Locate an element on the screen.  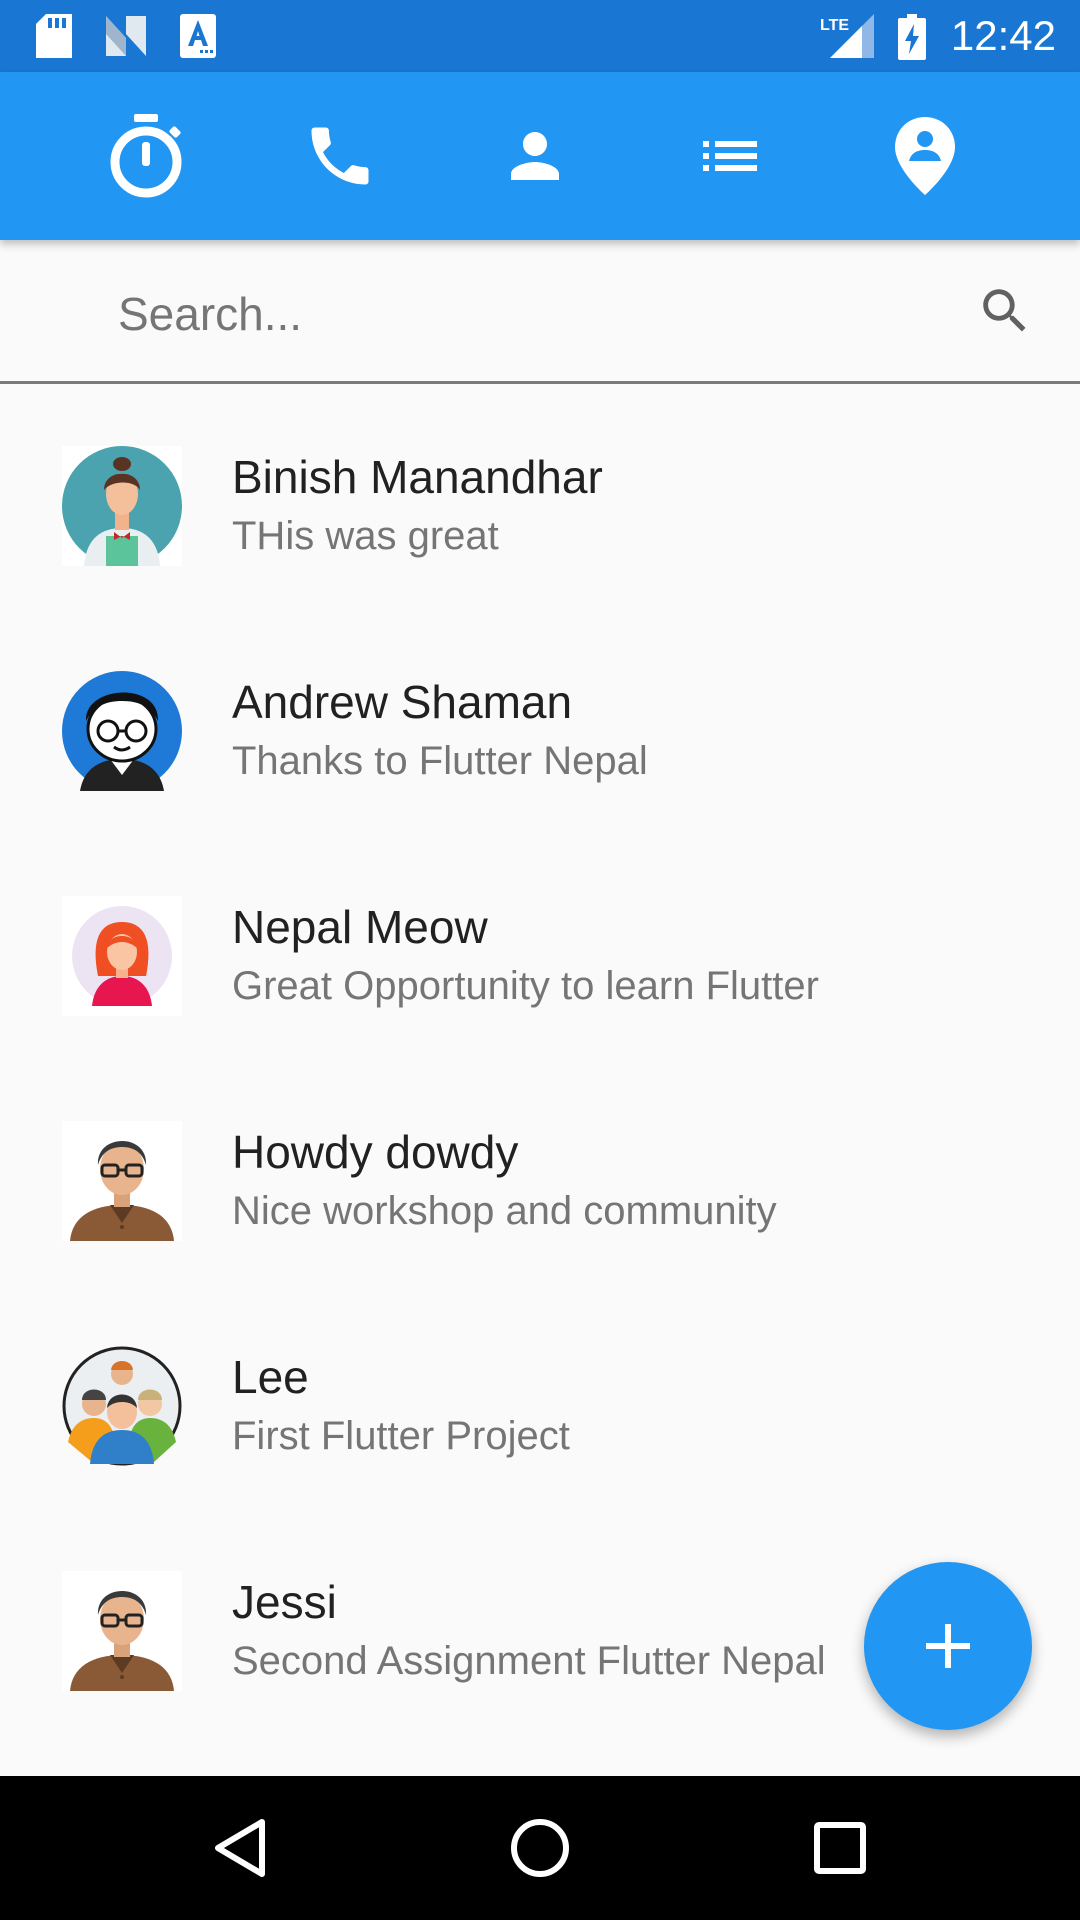
n-logo-icon is located at coordinates (126, 36).